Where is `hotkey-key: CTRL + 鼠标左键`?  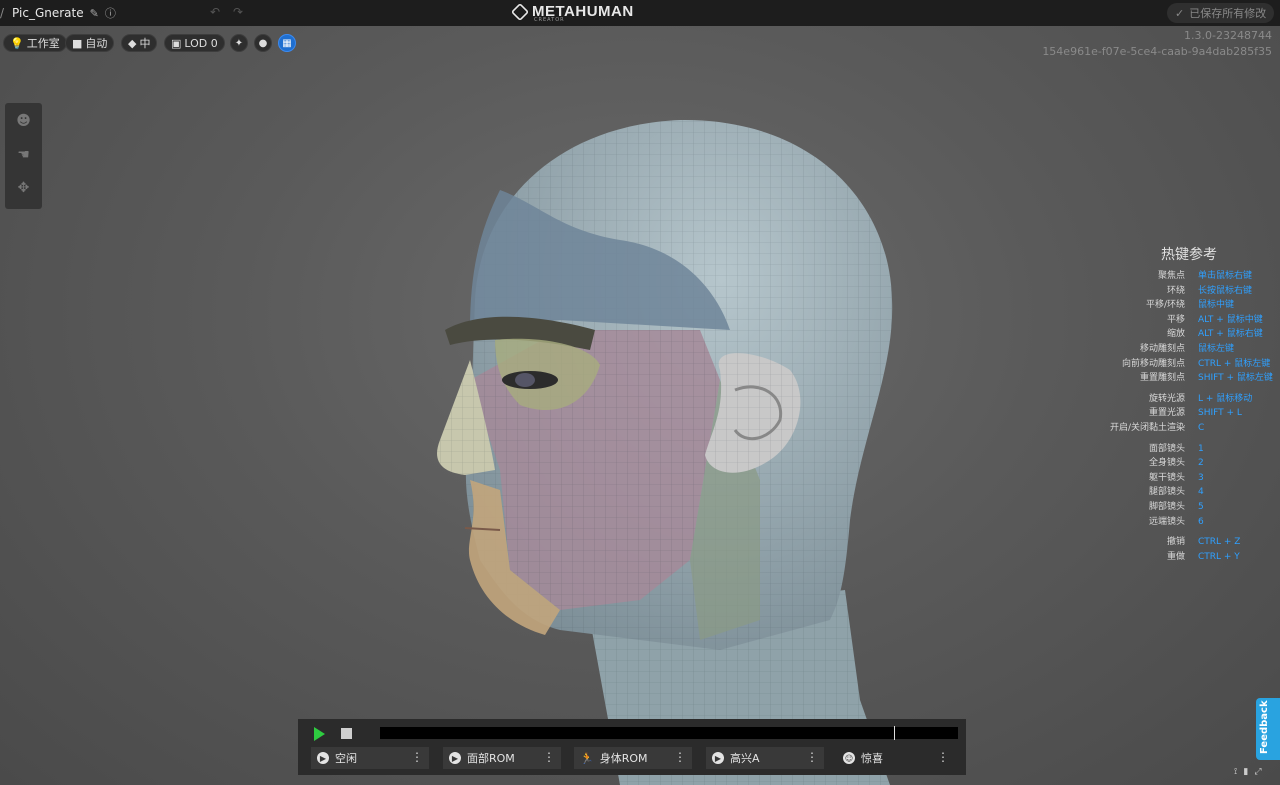
hotkey-key: CTRL + 鼠标左键 is located at coordinates (1234, 363).